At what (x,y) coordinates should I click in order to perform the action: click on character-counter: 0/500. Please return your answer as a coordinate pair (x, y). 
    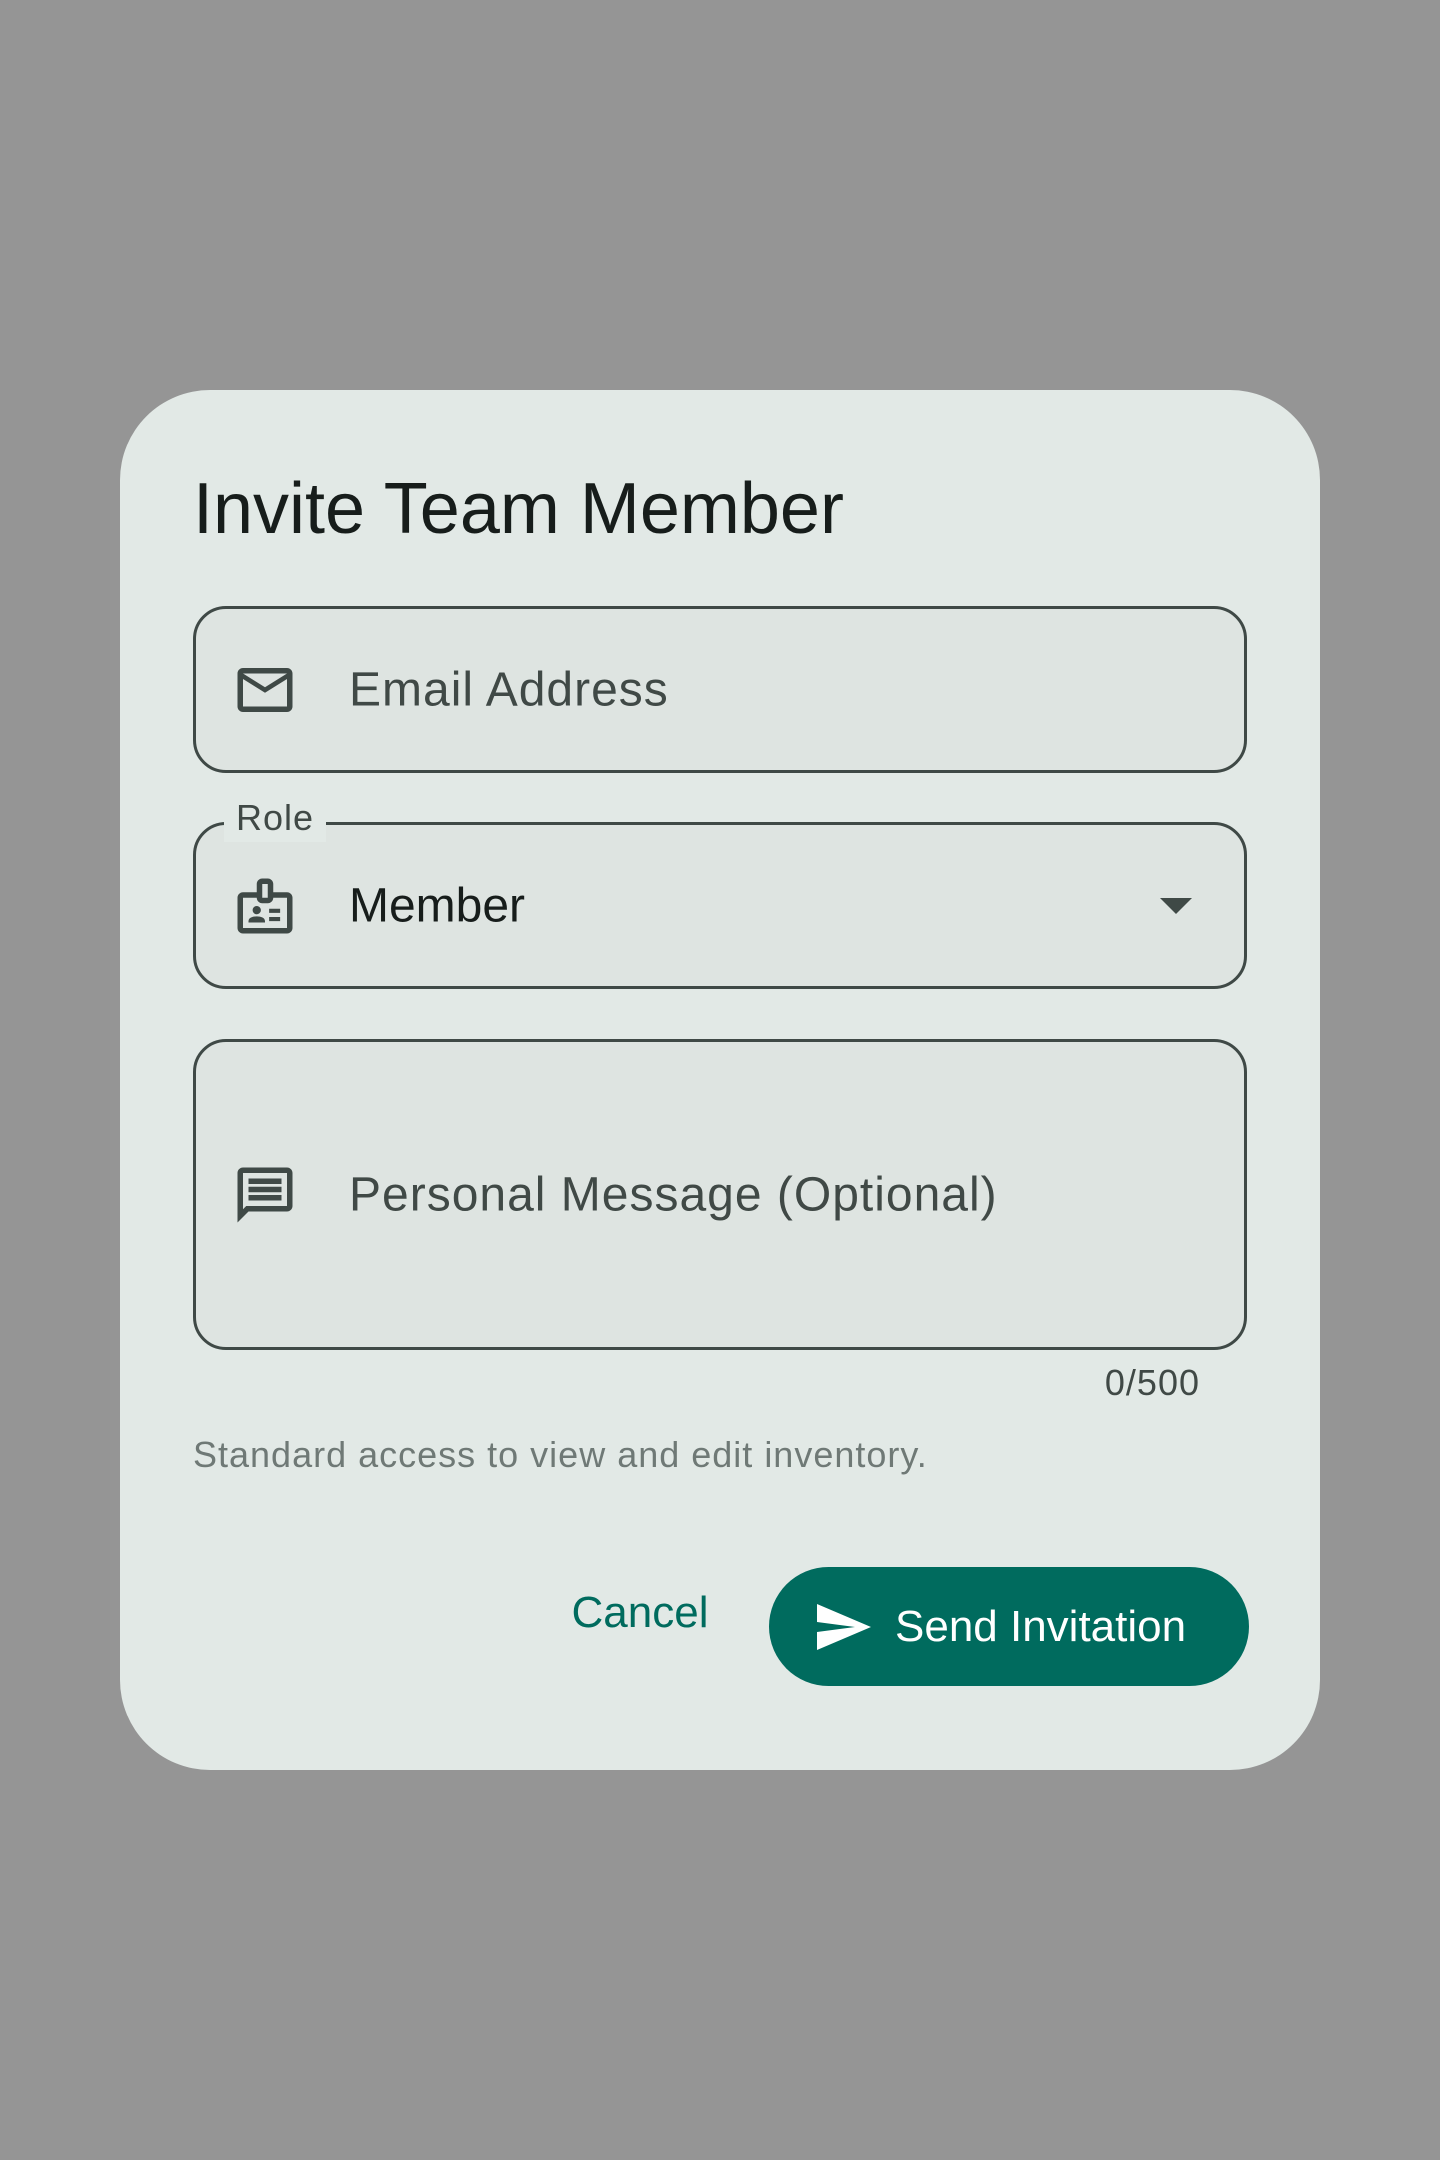
    Looking at the image, I should click on (1152, 1382).